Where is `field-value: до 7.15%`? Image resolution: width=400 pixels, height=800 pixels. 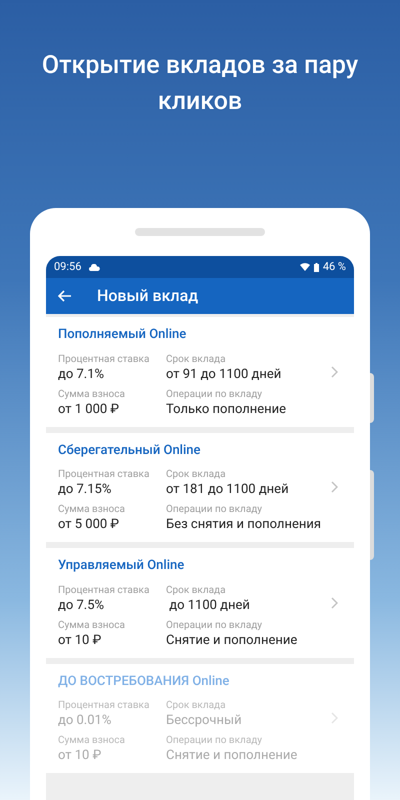
field-value: до 7.15% is located at coordinates (85, 490).